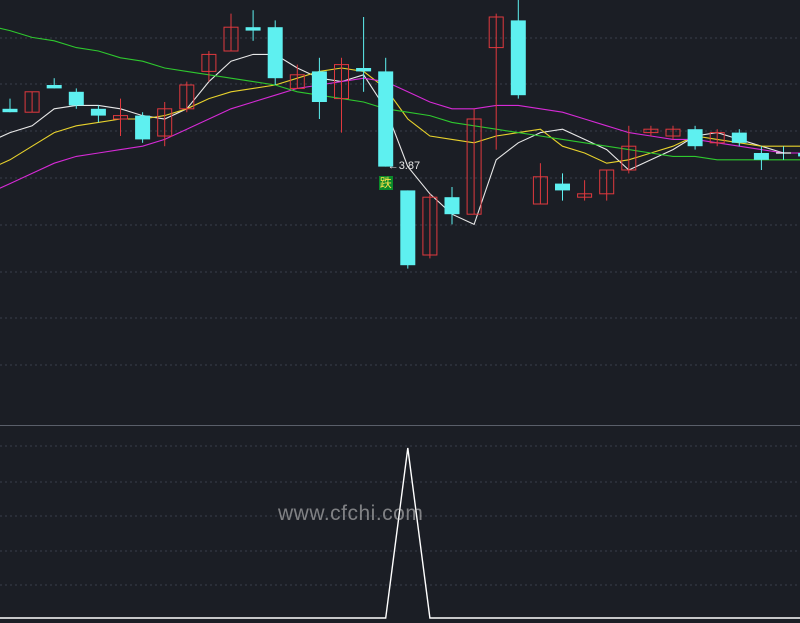  What do you see at coordinates (351, 513) in the screenshot?
I see `watermark: www.cfchi.com` at bounding box center [351, 513].